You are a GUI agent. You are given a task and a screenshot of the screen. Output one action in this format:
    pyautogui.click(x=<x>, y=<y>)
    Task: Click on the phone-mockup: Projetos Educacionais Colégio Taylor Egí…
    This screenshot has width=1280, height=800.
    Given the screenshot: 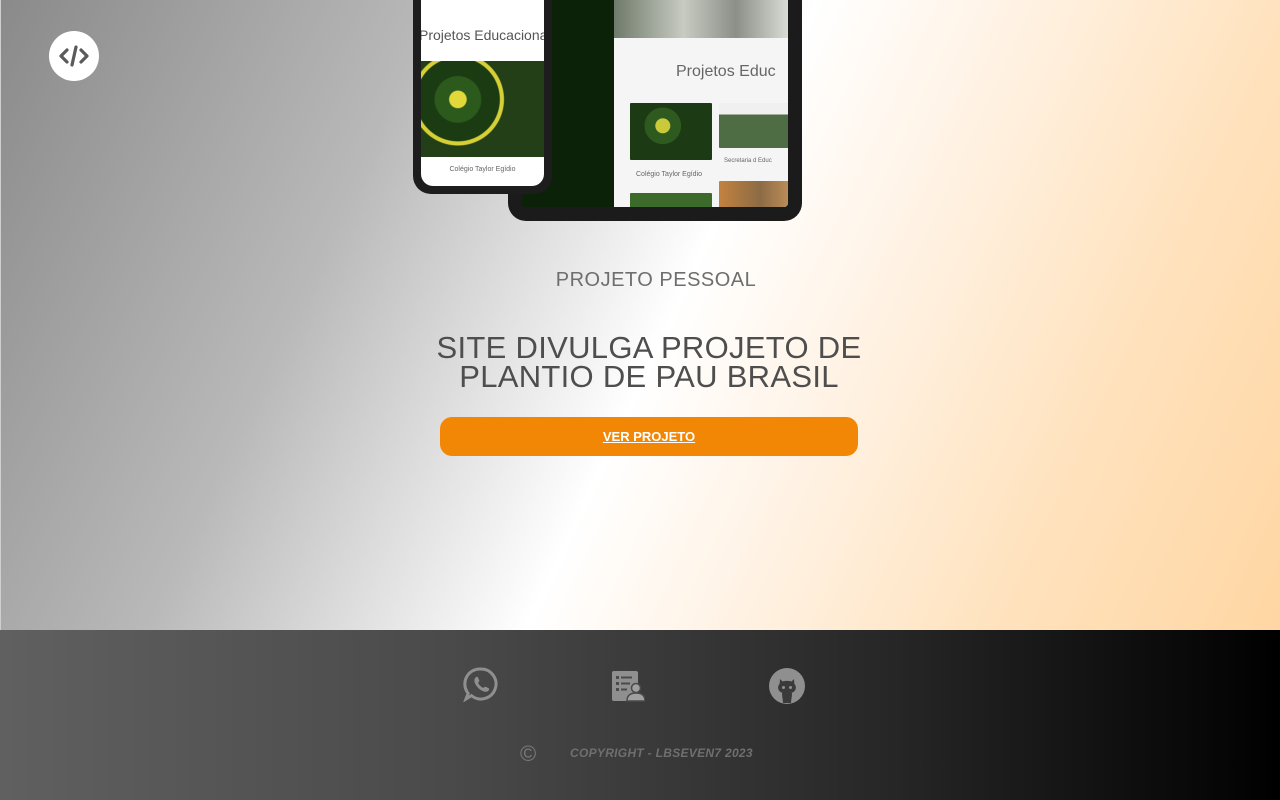 What is the action you would take?
    pyautogui.click(x=482, y=97)
    